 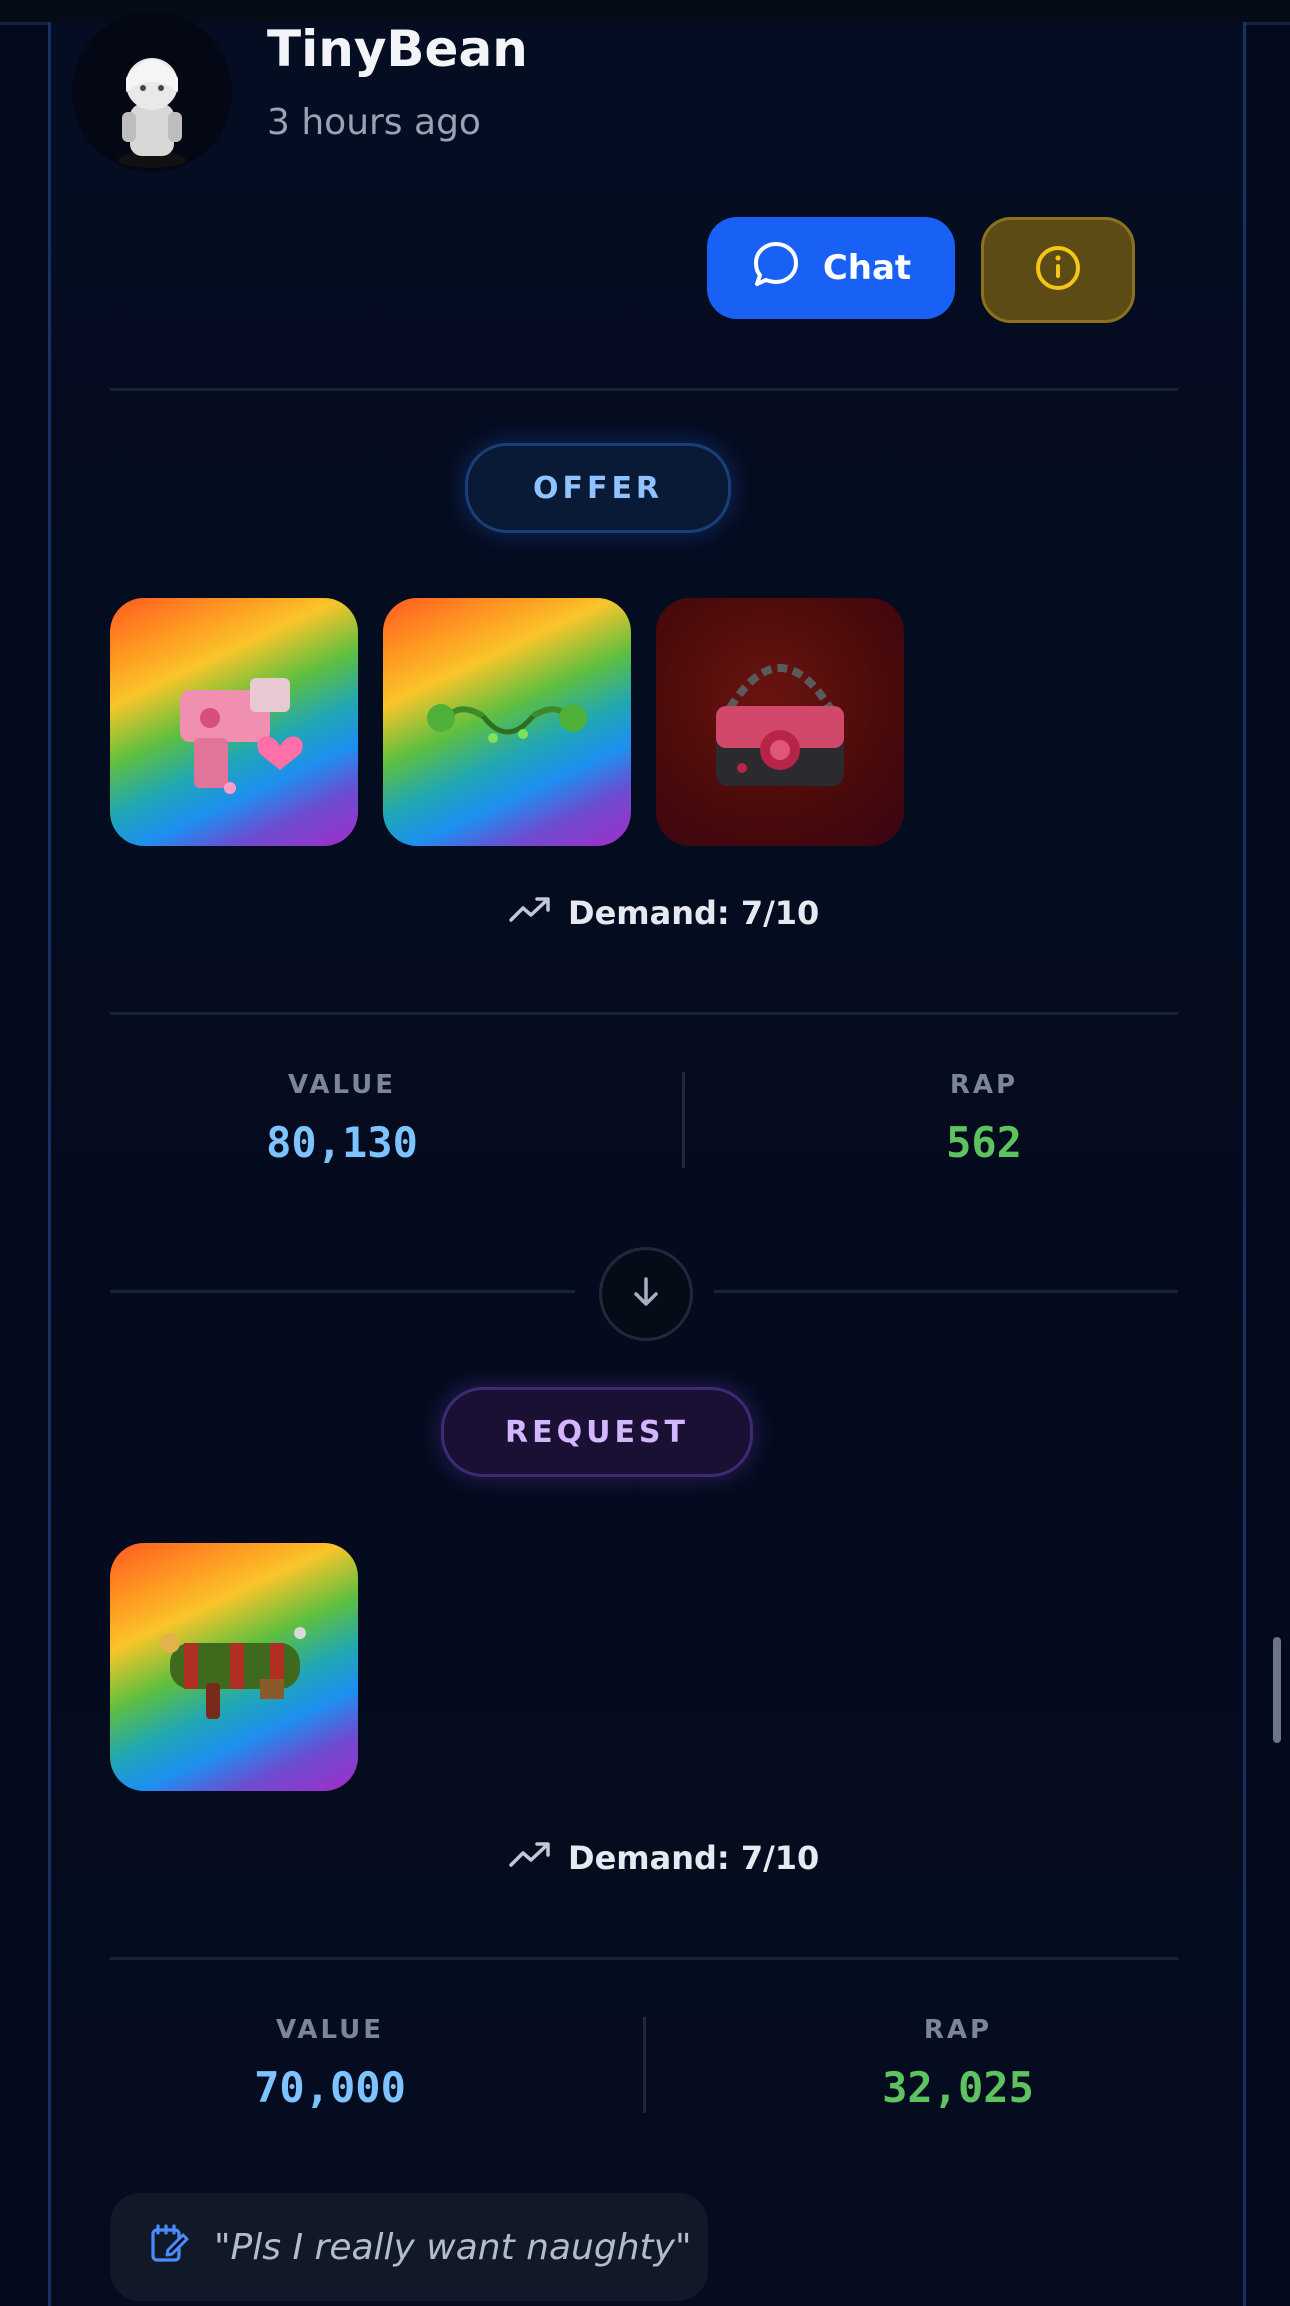 What do you see at coordinates (397, 49) in the screenshot?
I see `username: TinyBean` at bounding box center [397, 49].